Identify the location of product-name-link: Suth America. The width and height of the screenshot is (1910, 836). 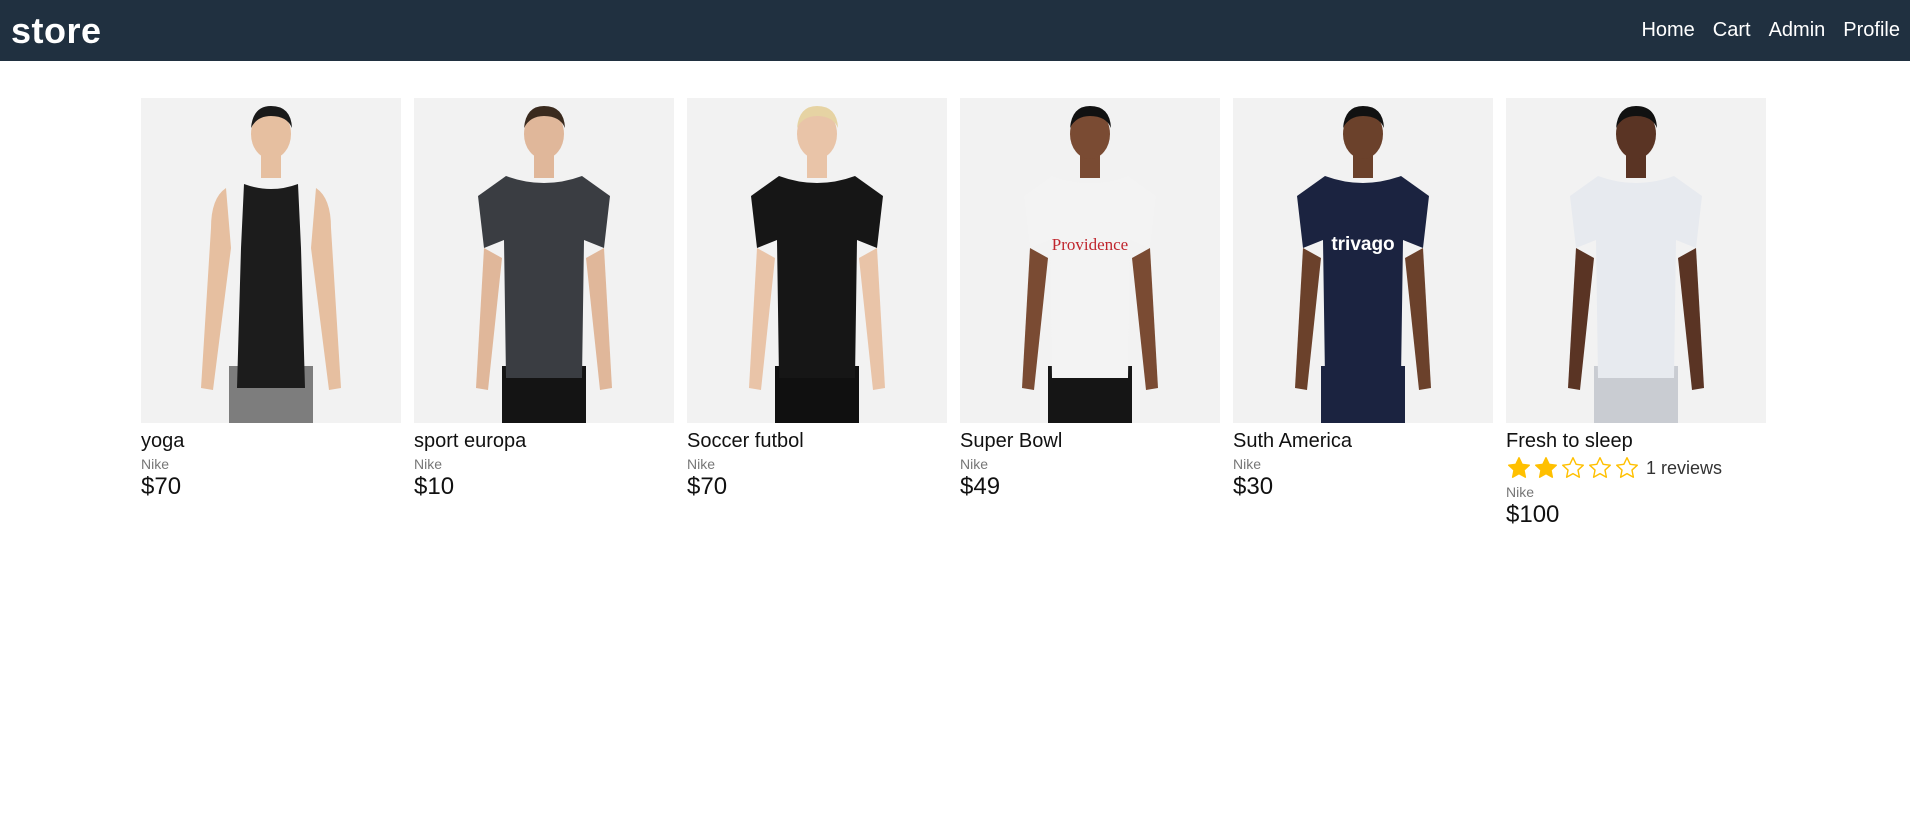
(1363, 441).